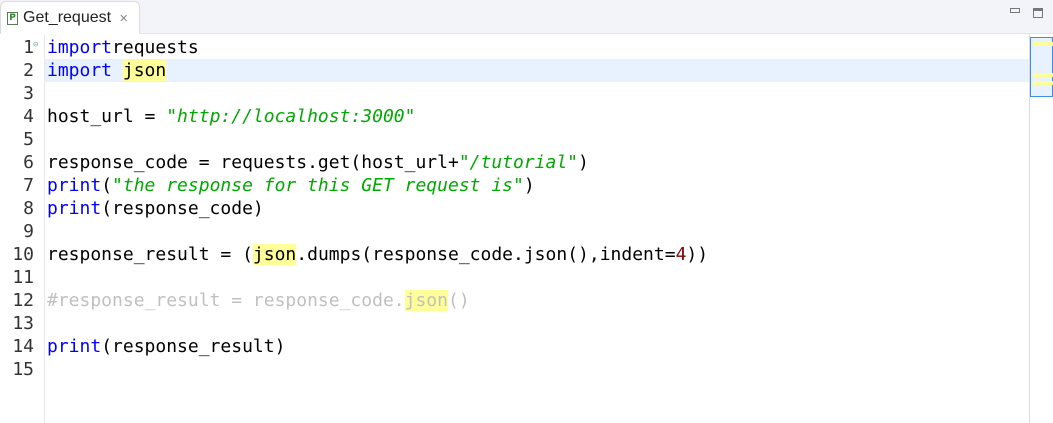 This screenshot has height=423, width=1053. I want to click on code-token: .dumps(response_code.json(),indent=, so click(486, 254).